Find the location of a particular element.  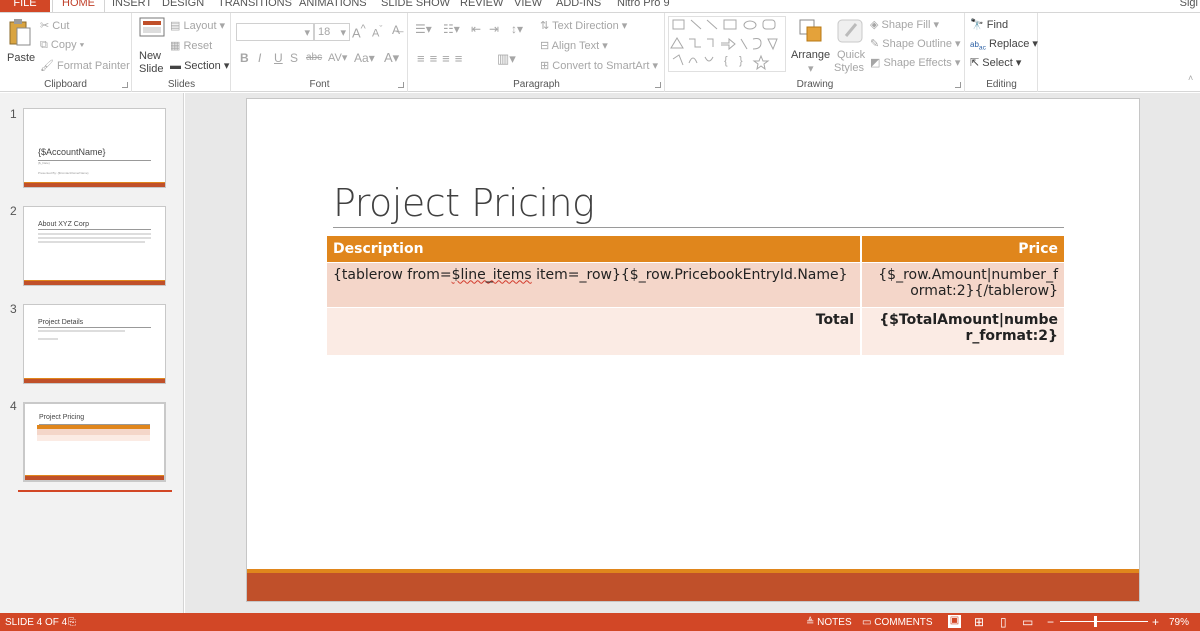

table-header-row: Description Price is located at coordinates (695, 249).